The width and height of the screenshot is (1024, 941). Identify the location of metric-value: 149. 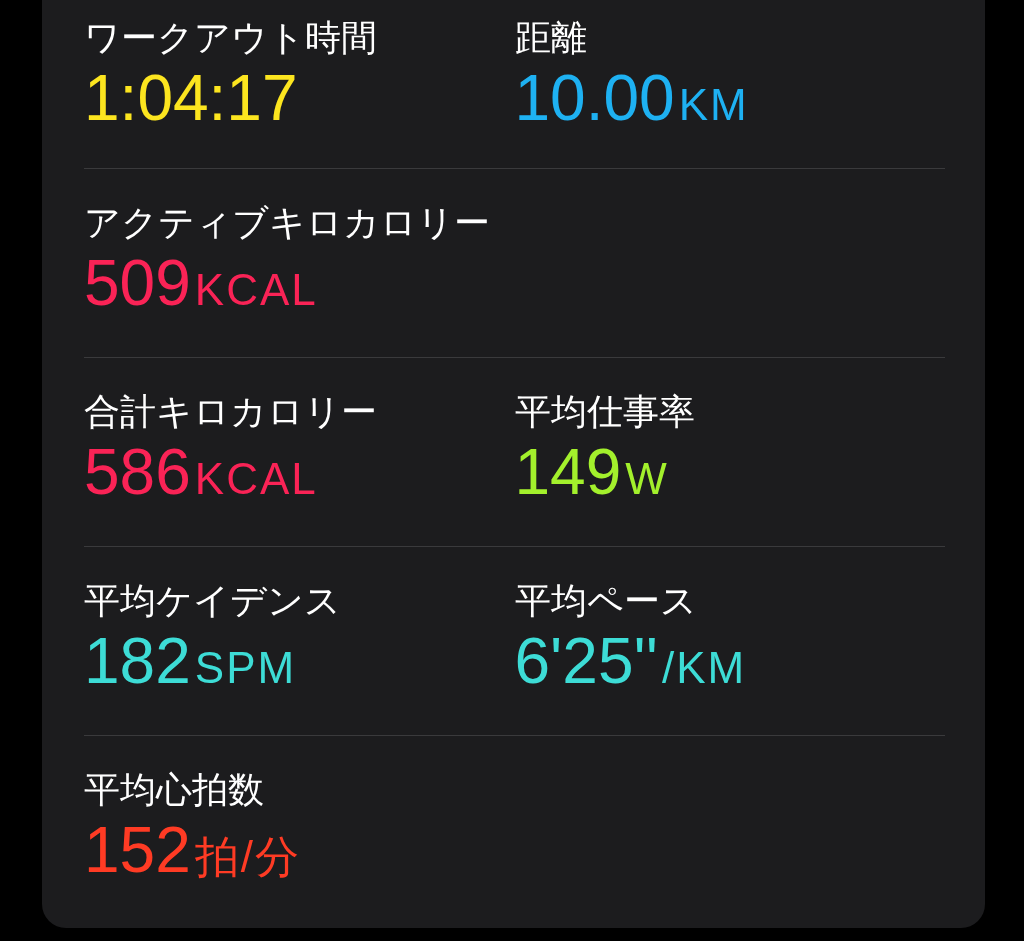
(568, 472).